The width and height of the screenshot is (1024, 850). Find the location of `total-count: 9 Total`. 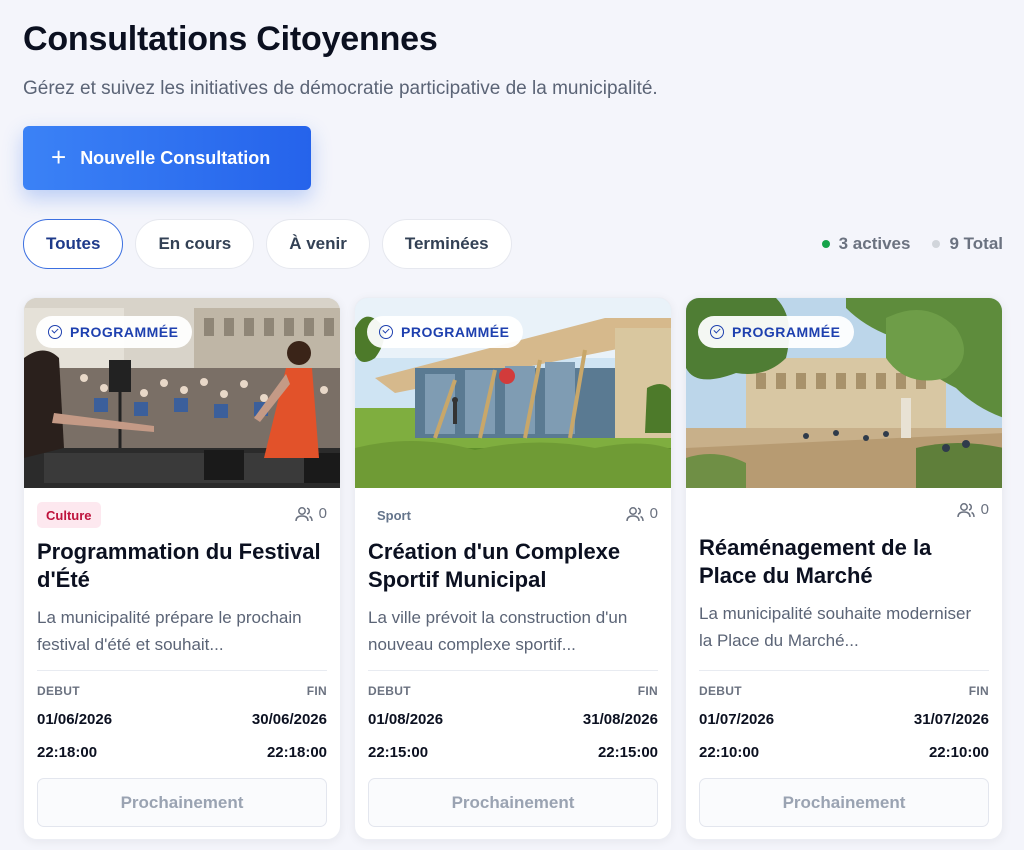

total-count: 9 Total is located at coordinates (967, 244).